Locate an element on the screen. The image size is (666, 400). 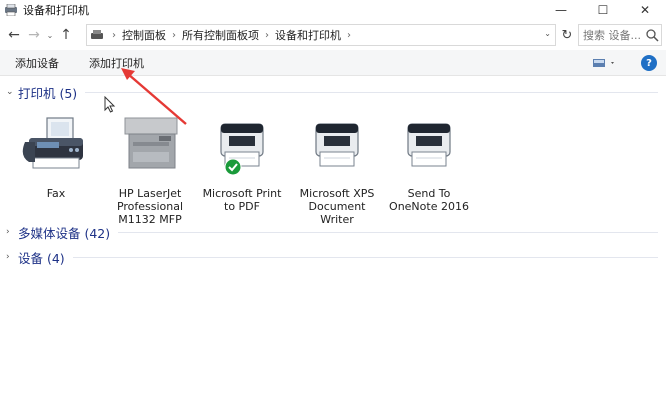
default-check-icon is located at coordinates (233, 167).